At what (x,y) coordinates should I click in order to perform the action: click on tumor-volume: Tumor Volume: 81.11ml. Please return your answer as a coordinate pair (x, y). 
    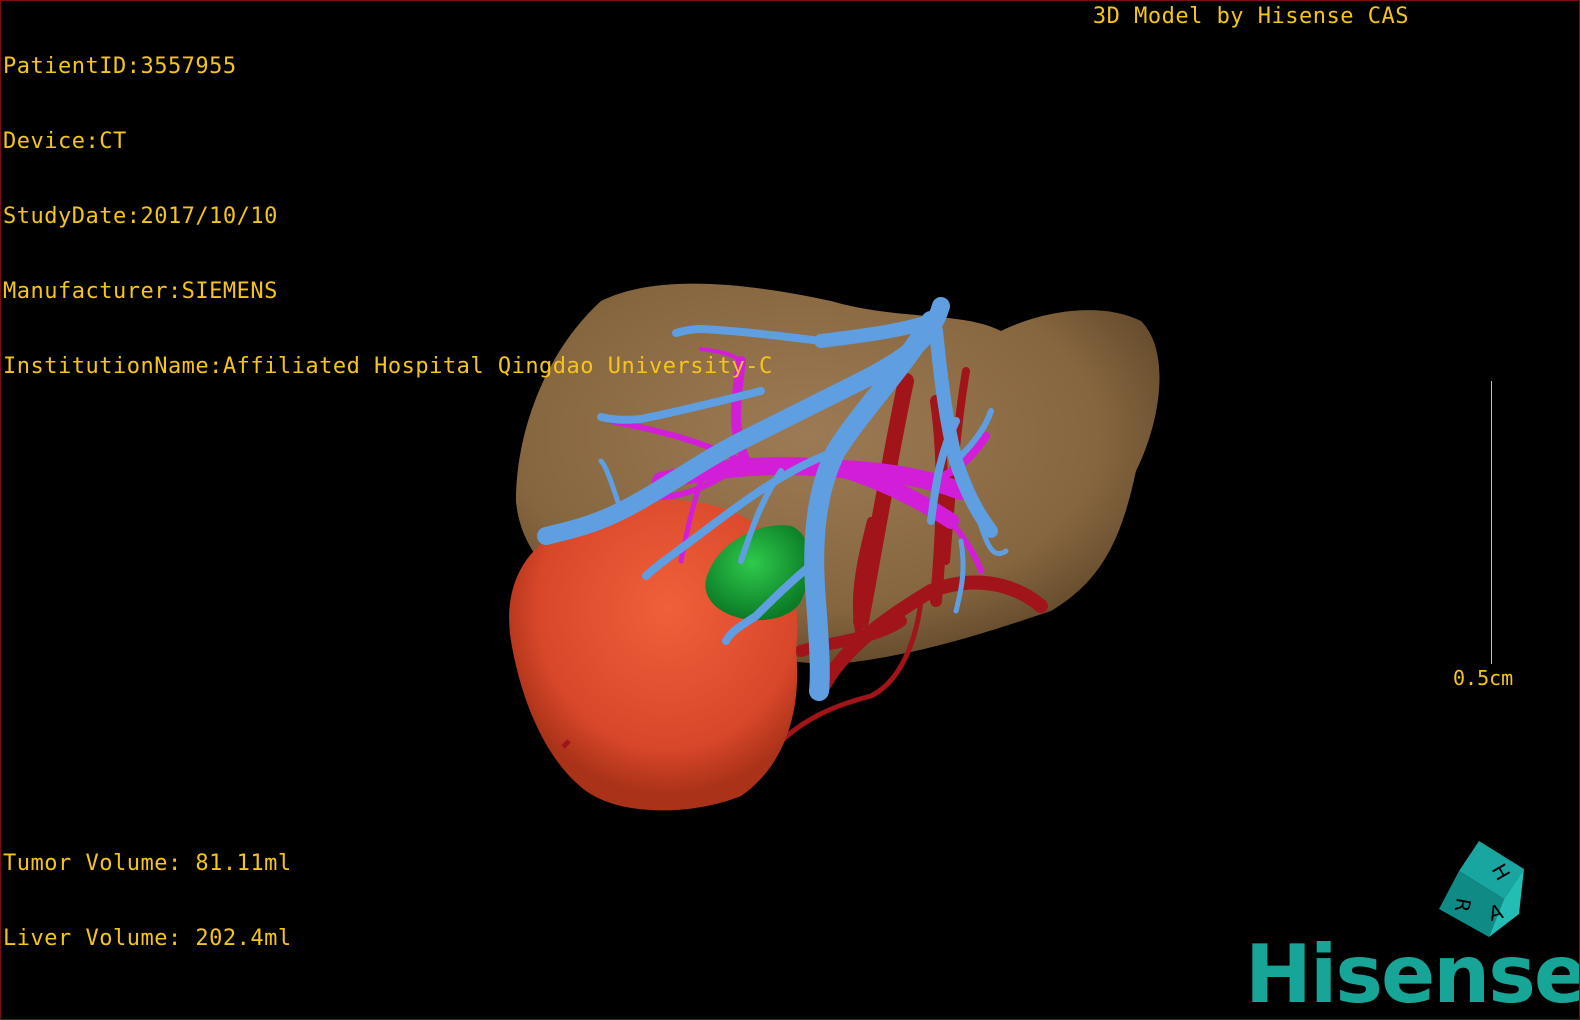
    Looking at the image, I should click on (147, 863).